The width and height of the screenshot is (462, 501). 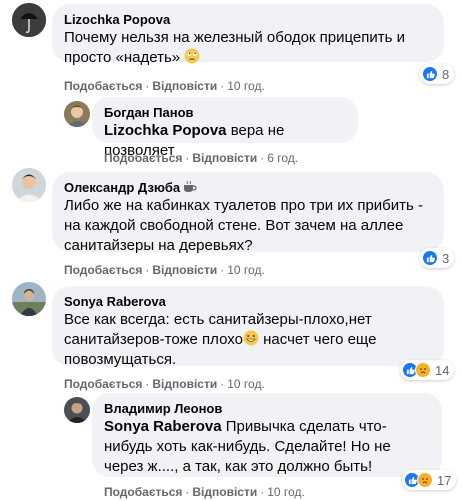 I want to click on comment-author: Sonya Raberova, so click(x=248, y=301).